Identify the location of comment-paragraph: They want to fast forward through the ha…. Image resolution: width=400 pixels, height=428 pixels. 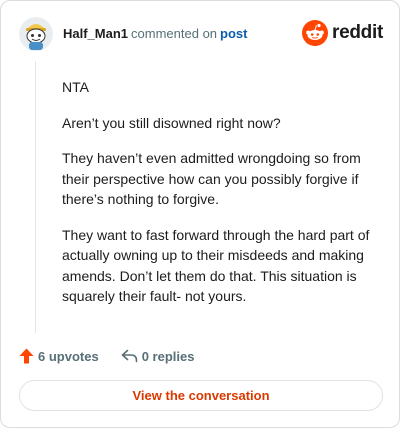
(216, 265).